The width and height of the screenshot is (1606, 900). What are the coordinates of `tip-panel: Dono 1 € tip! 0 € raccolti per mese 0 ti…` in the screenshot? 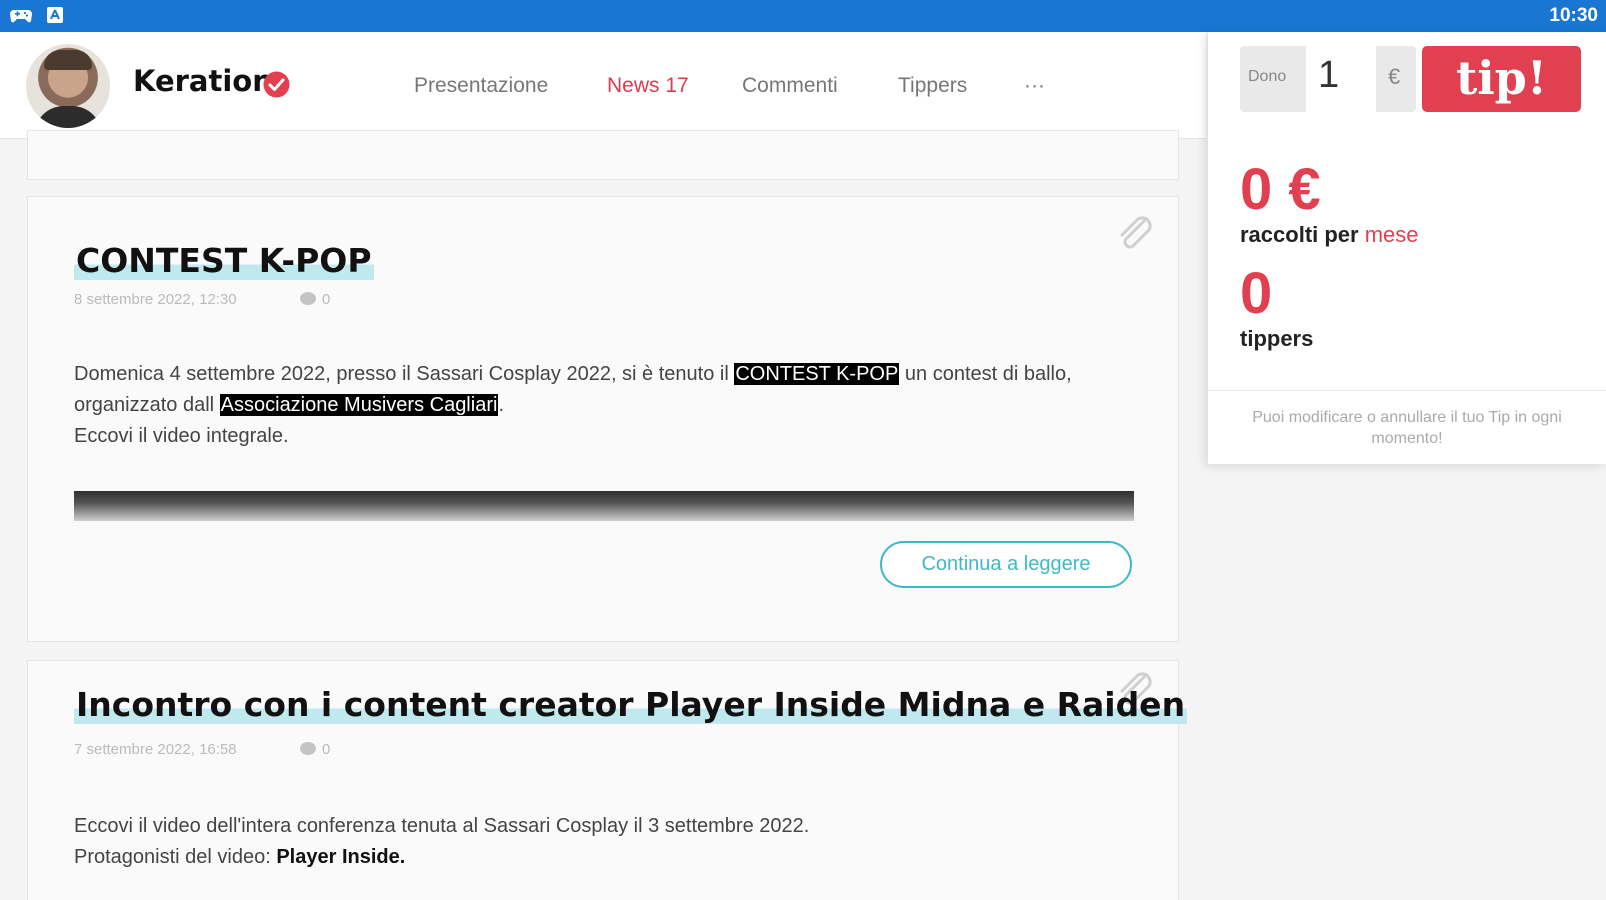 It's located at (1407, 248).